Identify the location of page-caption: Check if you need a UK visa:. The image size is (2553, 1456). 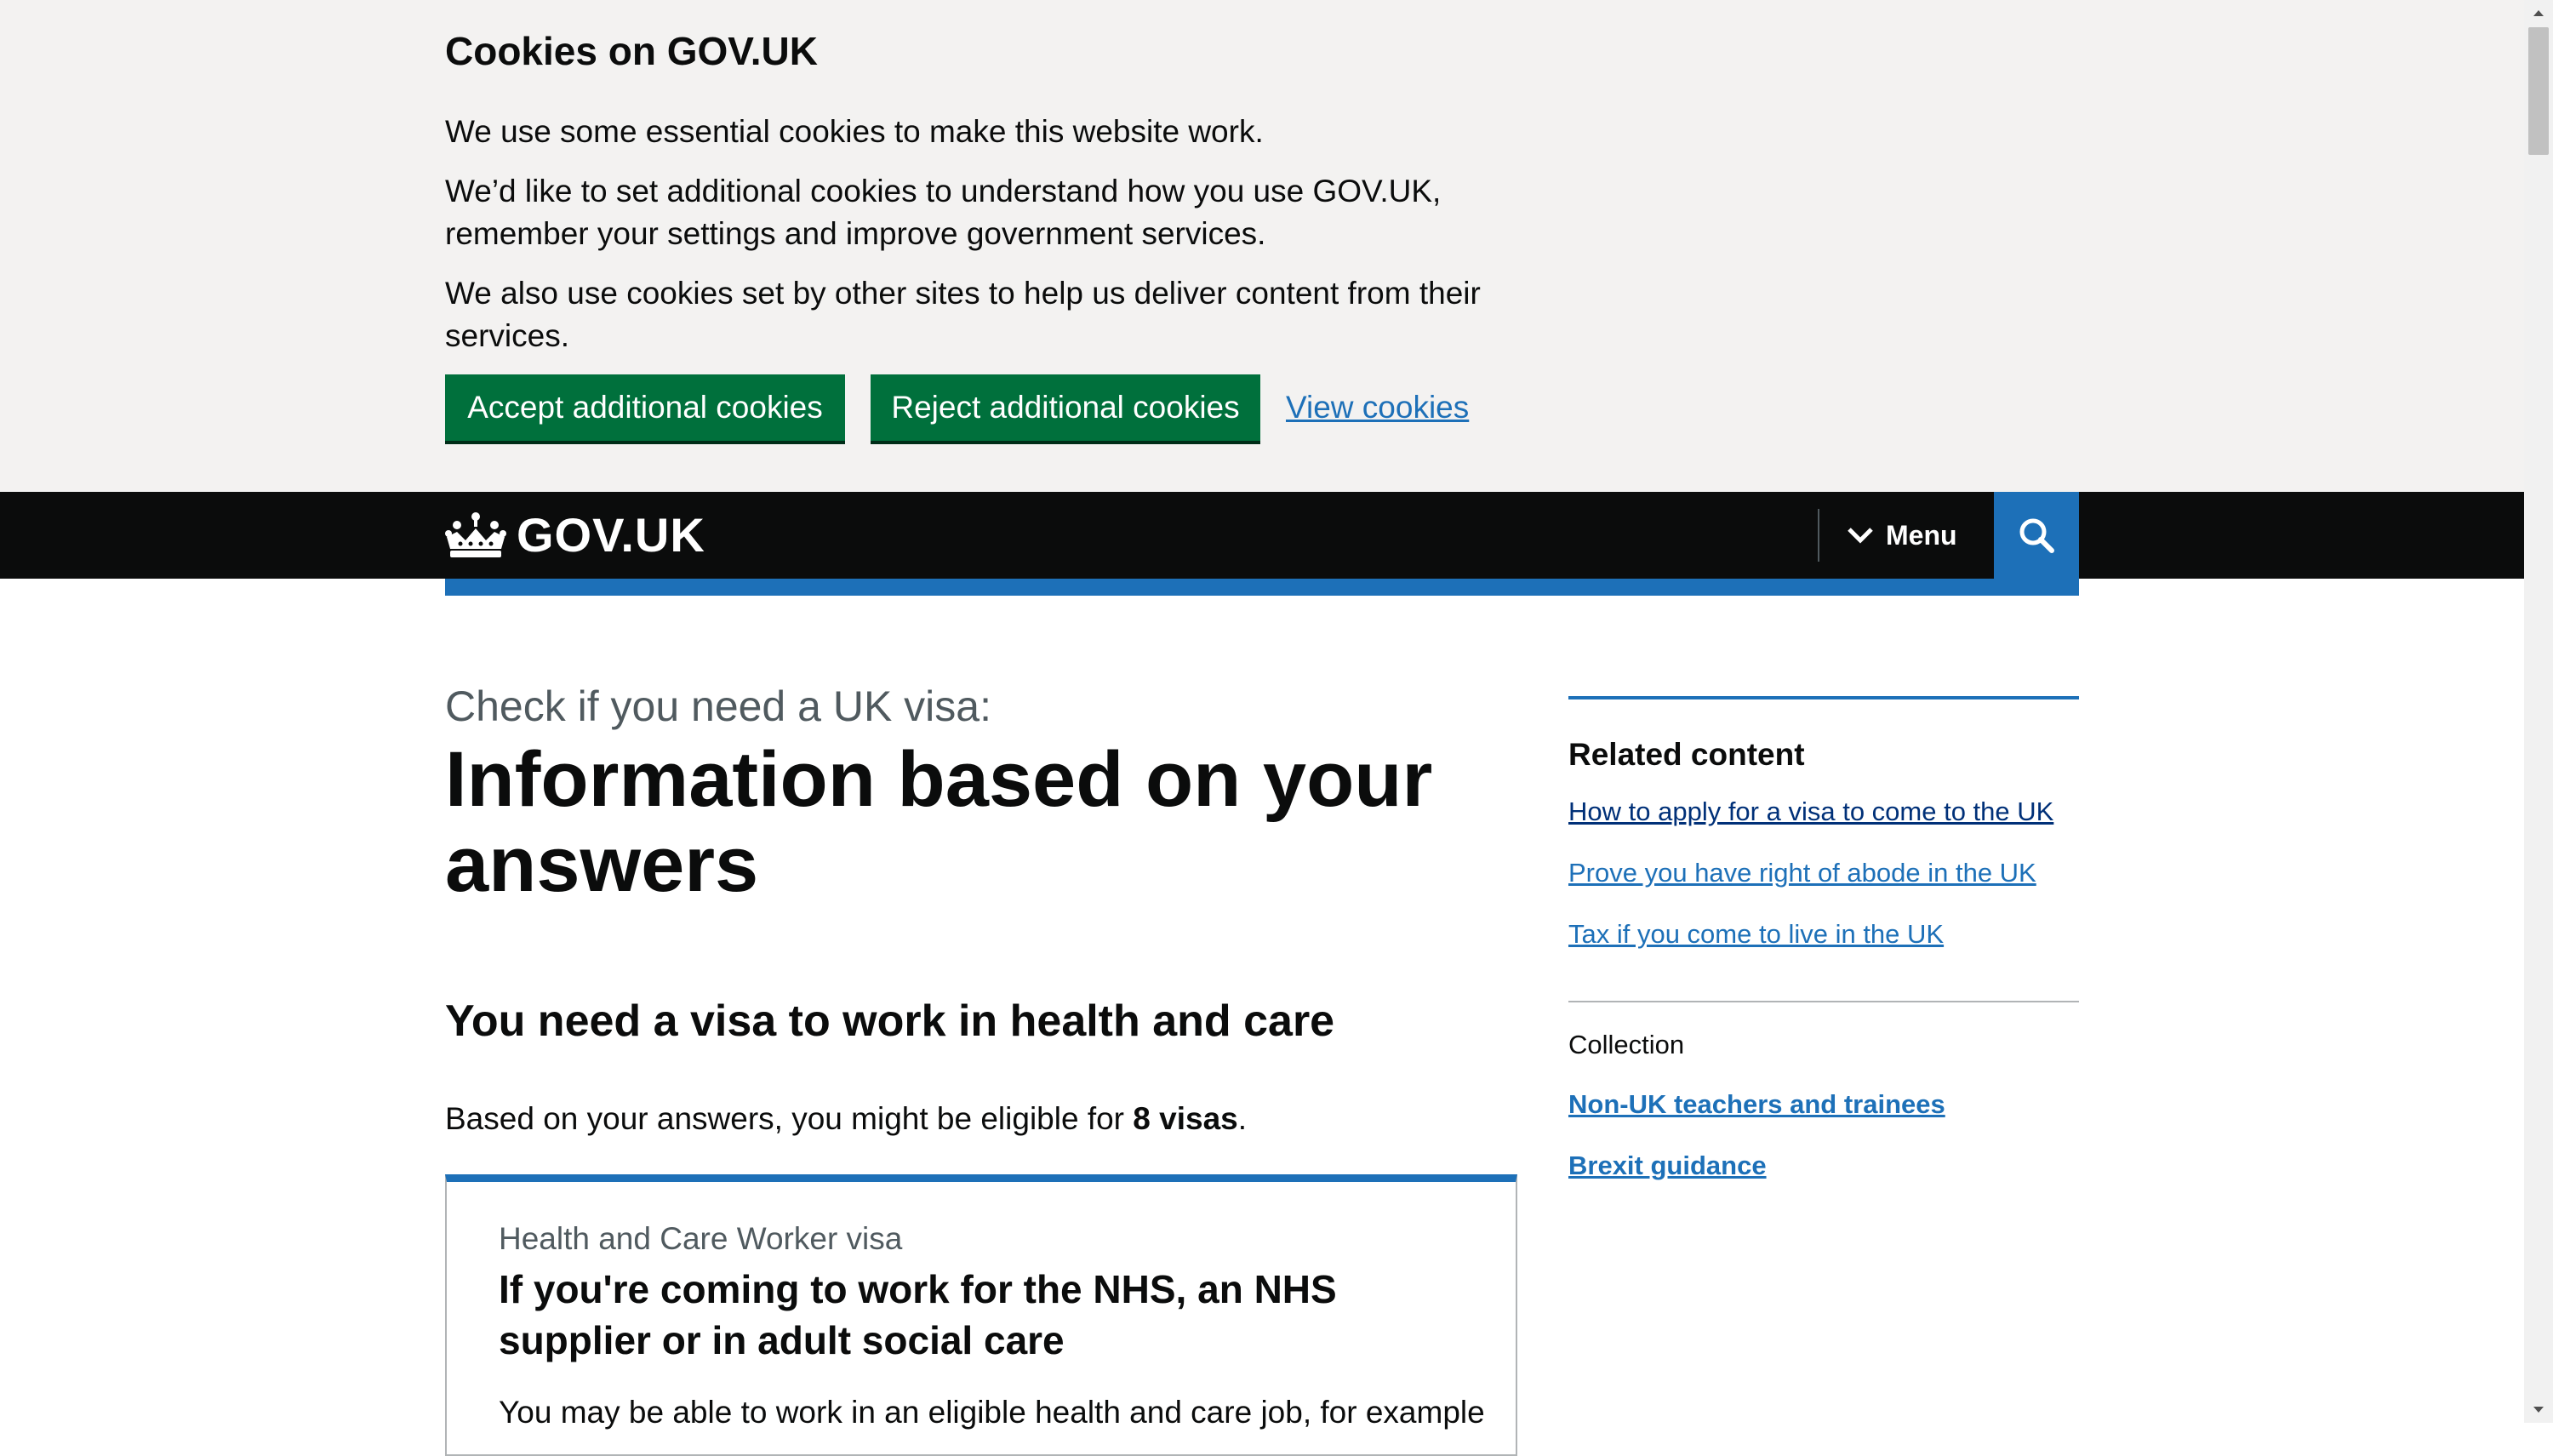
(718, 706).